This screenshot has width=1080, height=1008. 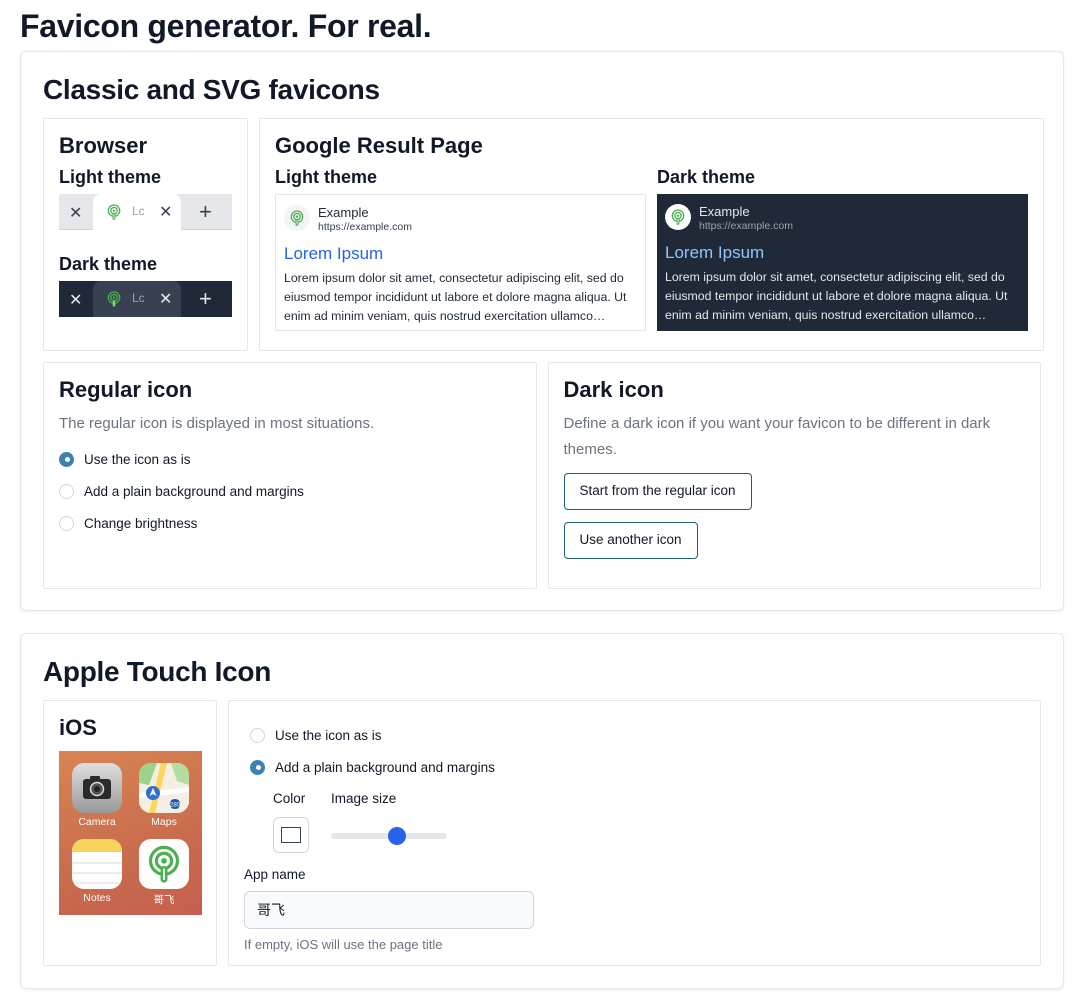 I want to click on start-from-regular-button: Start from the regular icon, so click(x=657, y=491).